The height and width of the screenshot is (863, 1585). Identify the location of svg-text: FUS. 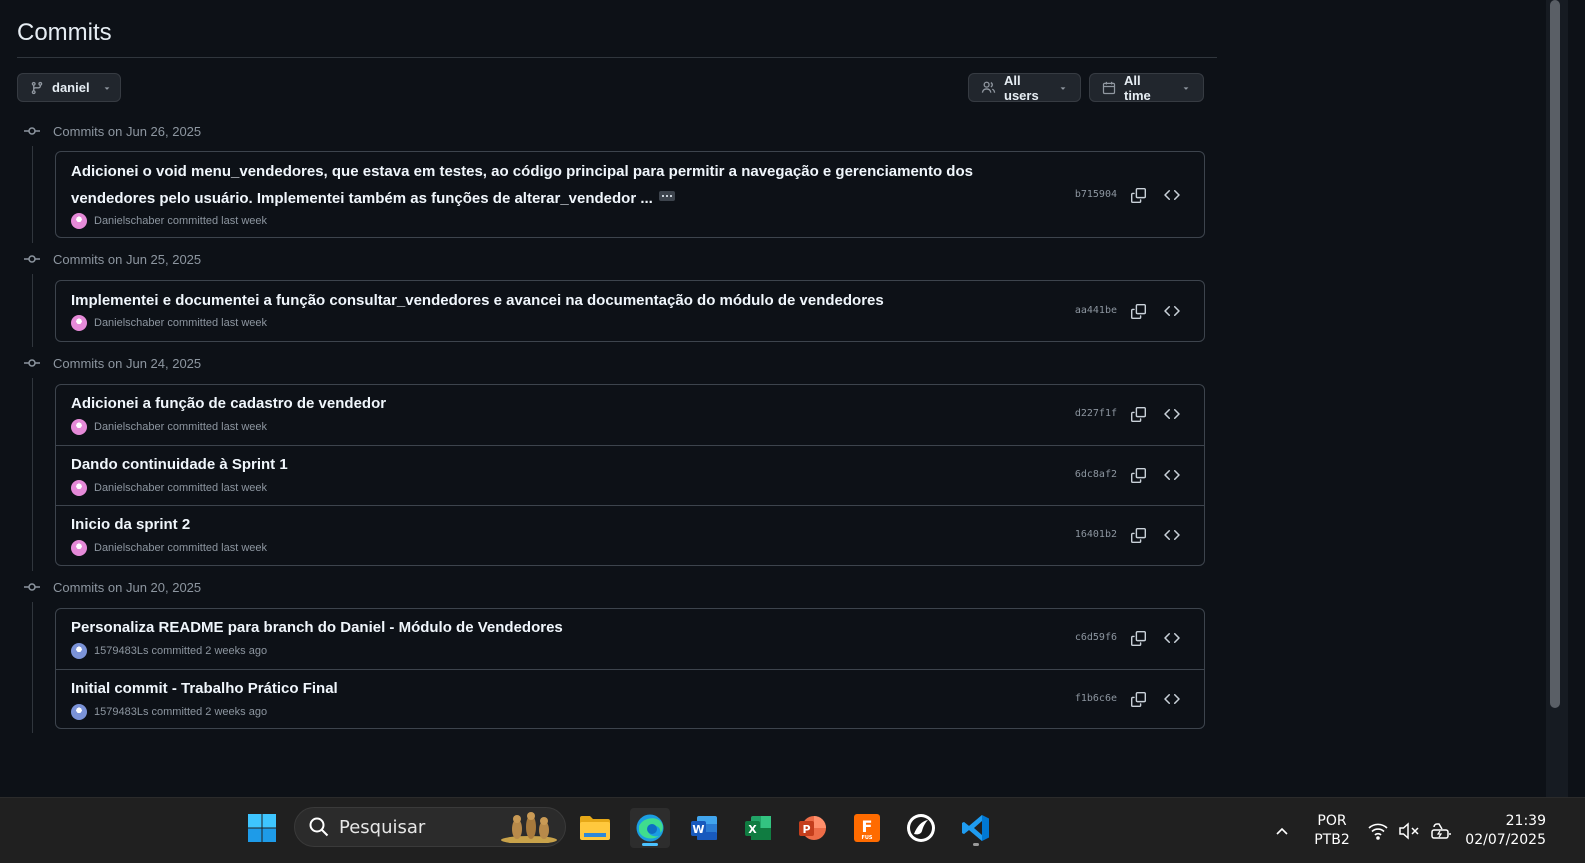
(866, 838).